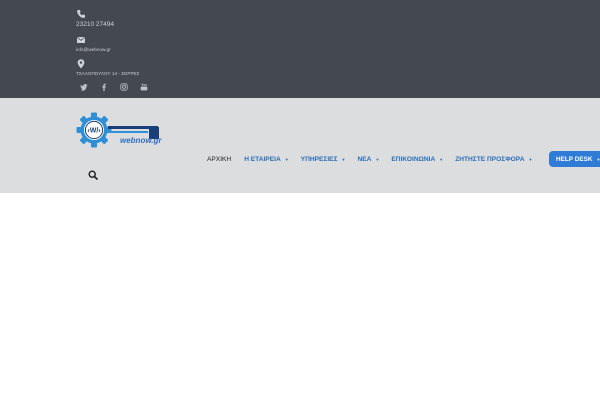 The height and width of the screenshot is (400, 600). Describe the element at coordinates (143, 86) in the screenshot. I see `youtube-icon` at that location.